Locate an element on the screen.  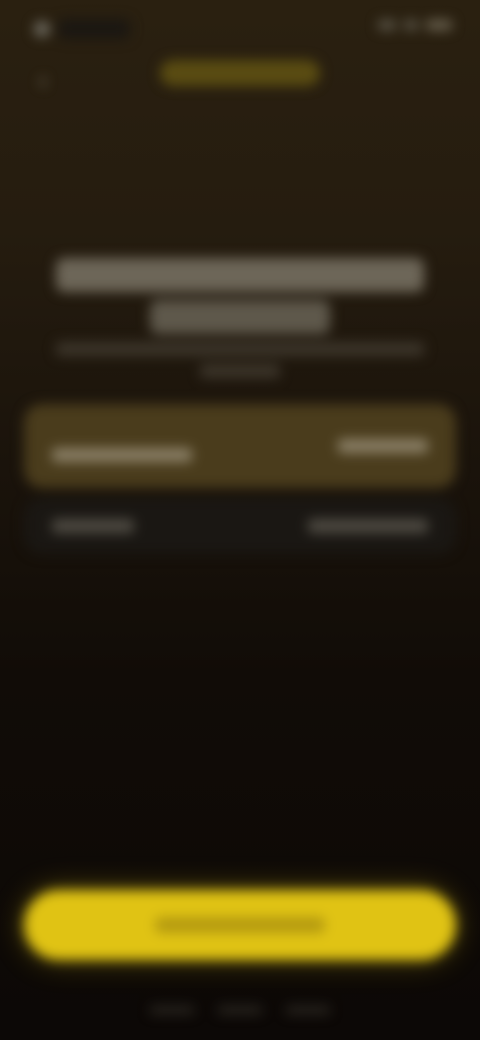
back-button: ‹ is located at coordinates (43, 81).